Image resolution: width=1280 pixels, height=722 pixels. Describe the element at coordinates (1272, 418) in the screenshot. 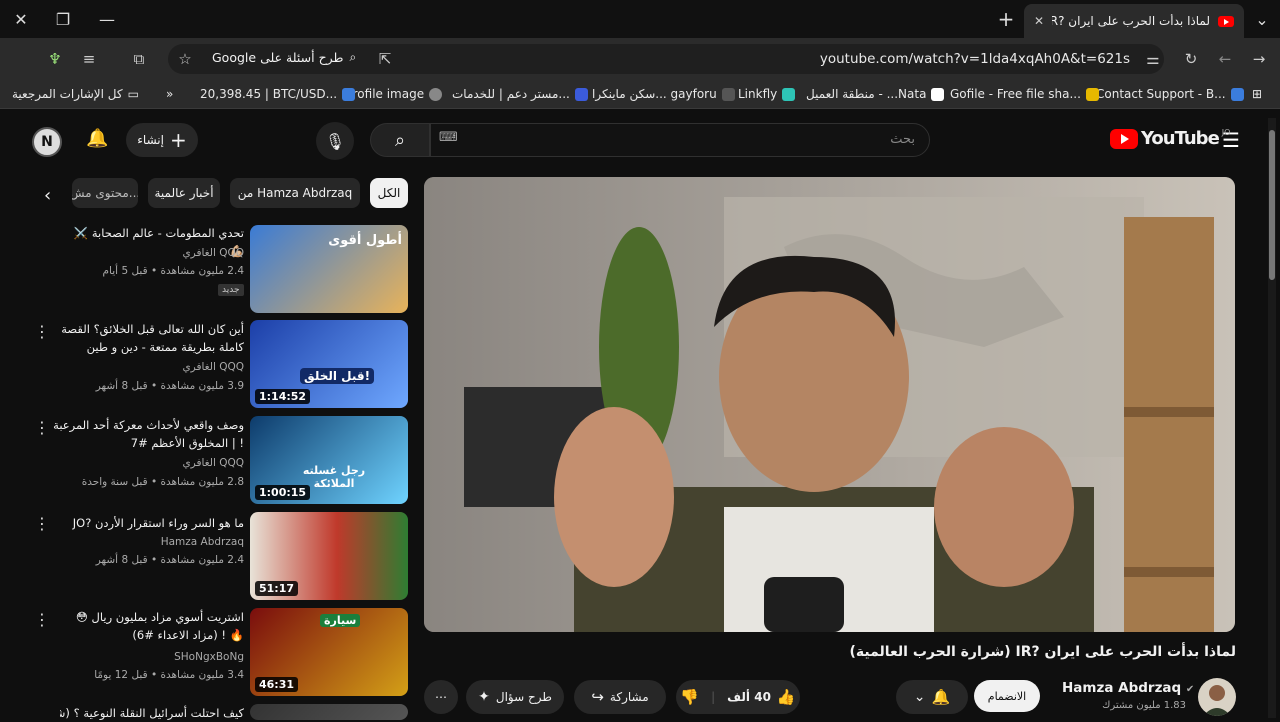

I see `page-scrollbar` at that location.